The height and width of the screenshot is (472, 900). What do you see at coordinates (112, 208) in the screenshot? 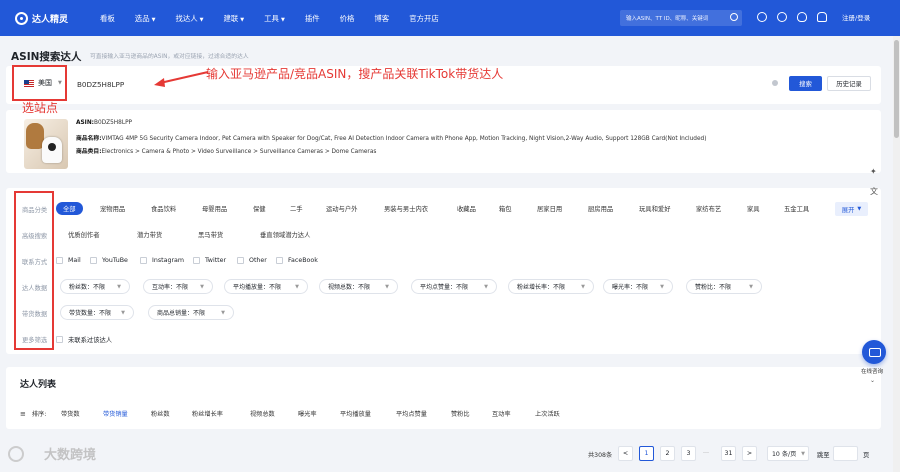
I see `category-chip: 宠物用品` at bounding box center [112, 208].